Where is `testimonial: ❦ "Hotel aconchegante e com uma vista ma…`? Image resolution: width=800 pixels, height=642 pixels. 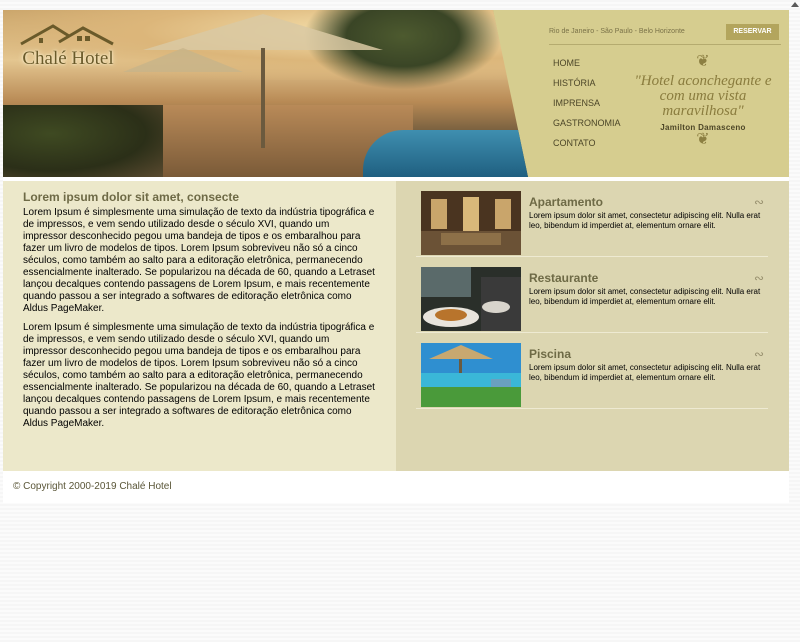
testimonial: ❦ "Hotel aconchegante e com uma vista ma… is located at coordinates (703, 109).